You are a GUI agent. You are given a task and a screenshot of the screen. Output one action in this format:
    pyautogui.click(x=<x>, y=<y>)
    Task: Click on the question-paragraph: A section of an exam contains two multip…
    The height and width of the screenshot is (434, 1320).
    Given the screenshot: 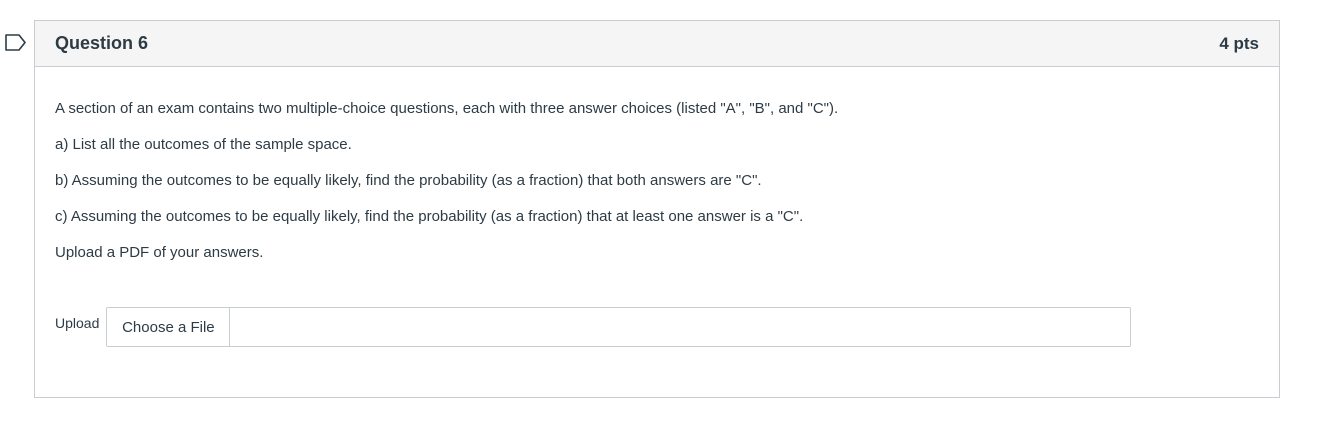 What is the action you would take?
    pyautogui.click(x=447, y=108)
    